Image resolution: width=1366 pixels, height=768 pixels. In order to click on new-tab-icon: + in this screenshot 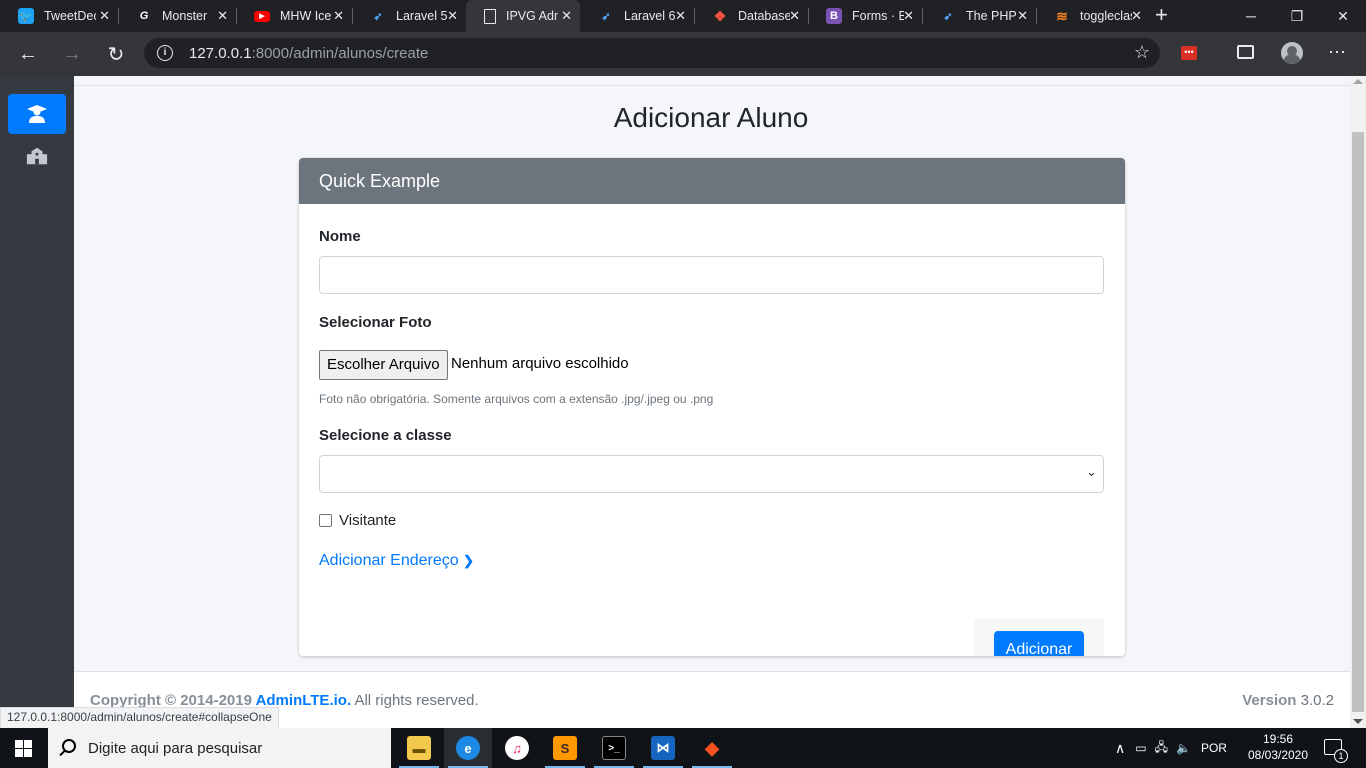, I will do `click(1161, 15)`.